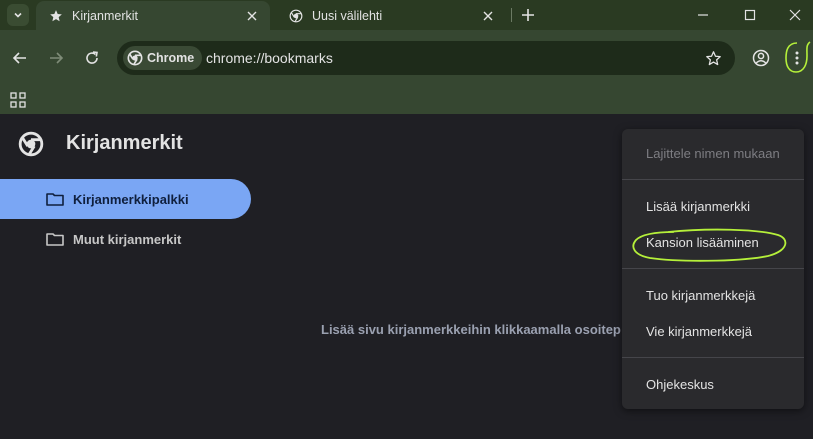 The width and height of the screenshot is (813, 439). I want to click on toolbar: Chrome chrome://bookmarks, so click(406, 58).